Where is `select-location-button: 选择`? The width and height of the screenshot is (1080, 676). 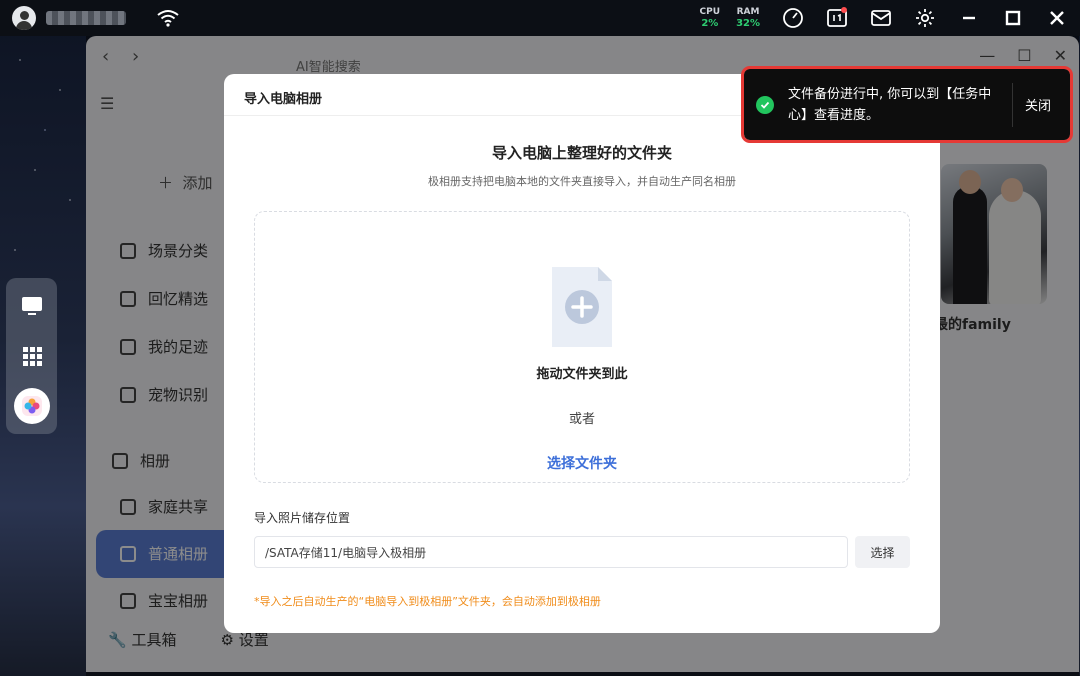
select-location-button: 选择 is located at coordinates (882, 552).